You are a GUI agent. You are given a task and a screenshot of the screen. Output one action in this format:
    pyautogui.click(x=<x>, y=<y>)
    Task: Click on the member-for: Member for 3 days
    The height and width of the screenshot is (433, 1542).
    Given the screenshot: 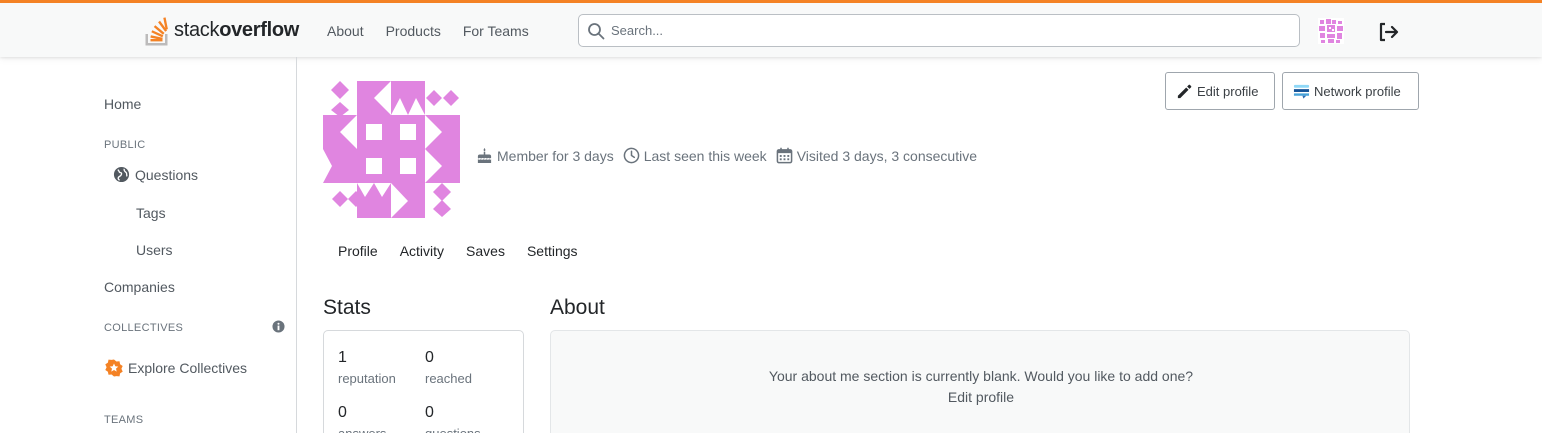 What is the action you would take?
    pyautogui.click(x=545, y=155)
    